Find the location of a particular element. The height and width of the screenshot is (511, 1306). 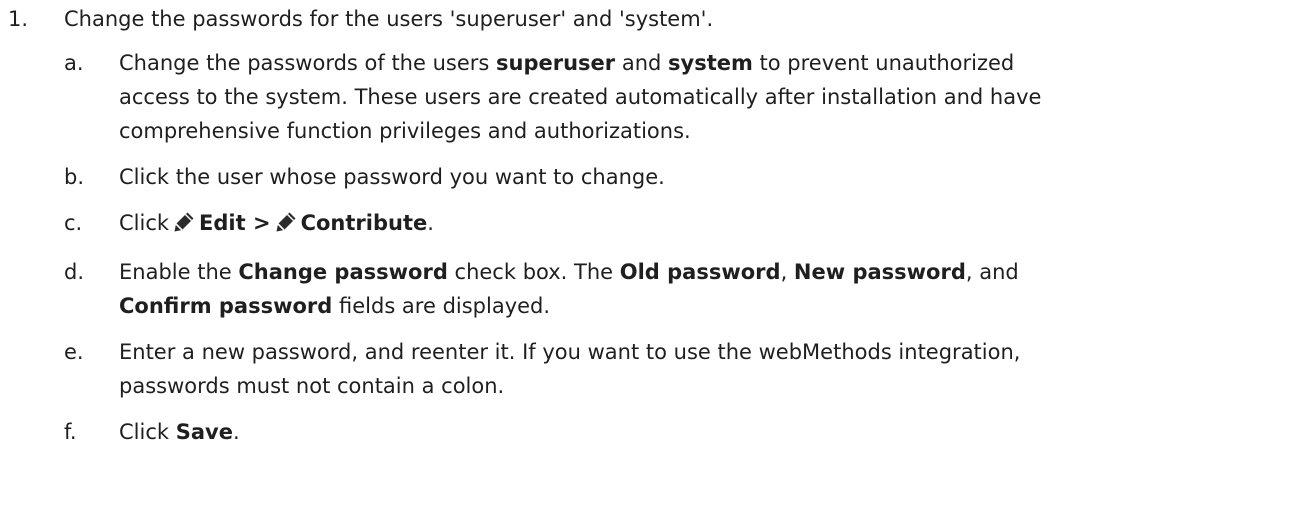

substep-letter: b. is located at coordinates (74, 177).